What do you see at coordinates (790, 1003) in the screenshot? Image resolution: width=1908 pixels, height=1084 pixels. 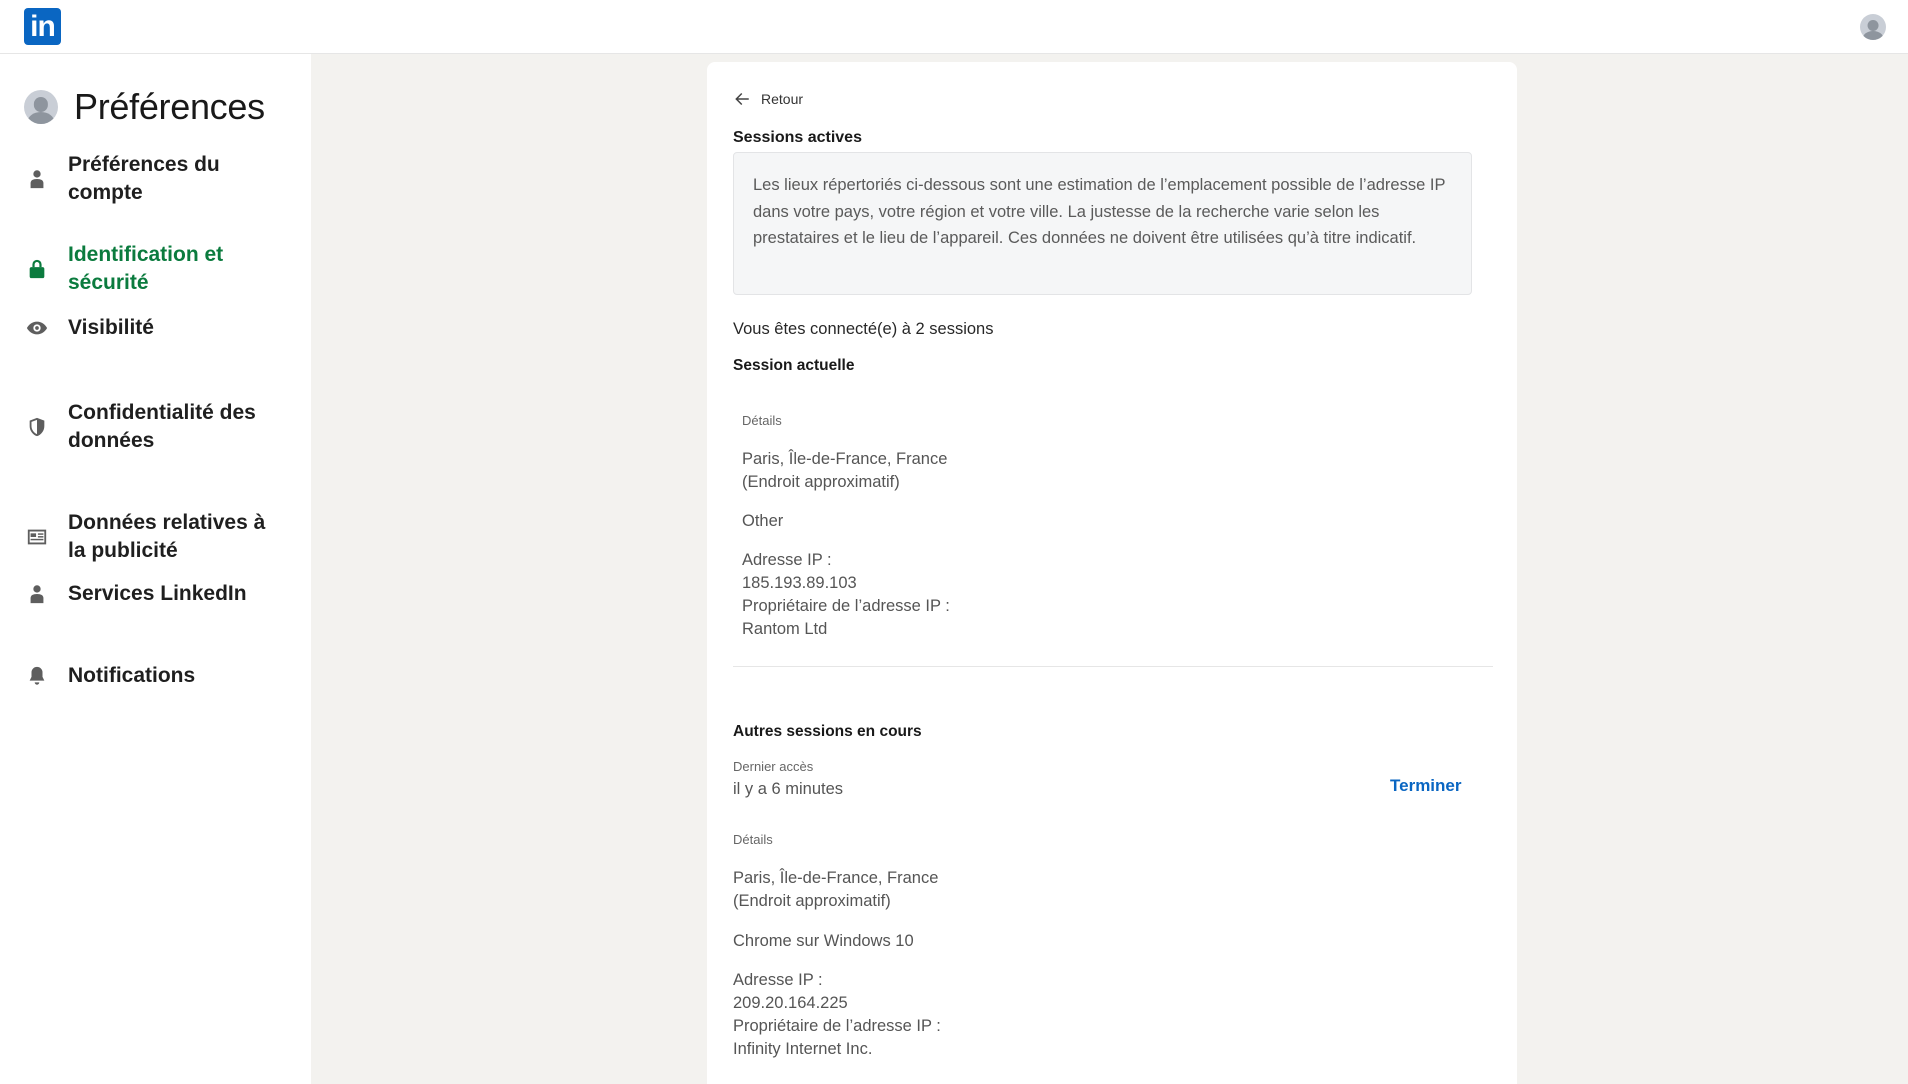 I see `ip-address: 209.20.164.225` at bounding box center [790, 1003].